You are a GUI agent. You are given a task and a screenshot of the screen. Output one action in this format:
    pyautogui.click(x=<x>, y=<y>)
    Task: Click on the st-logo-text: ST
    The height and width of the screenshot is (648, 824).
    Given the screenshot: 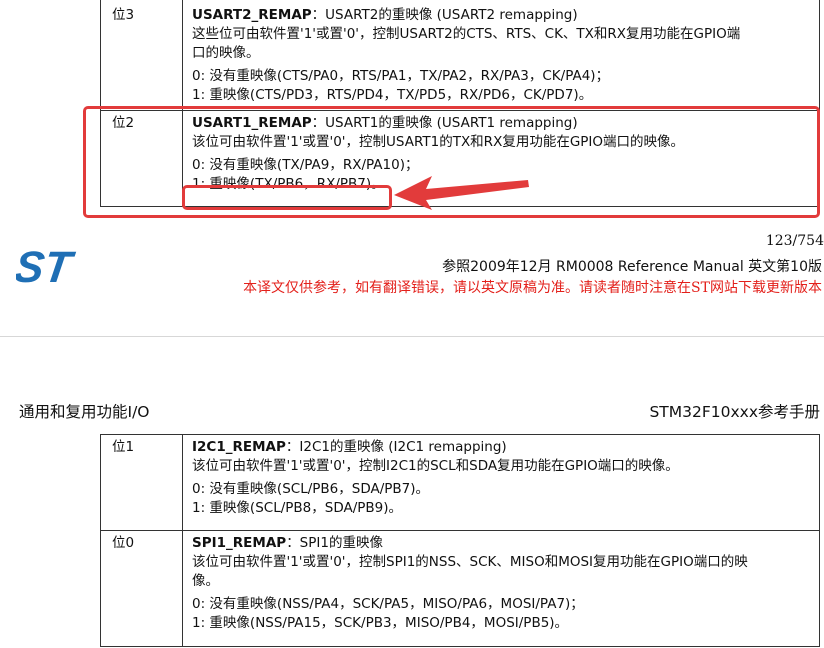 What is the action you would take?
    pyautogui.click(x=47, y=266)
    